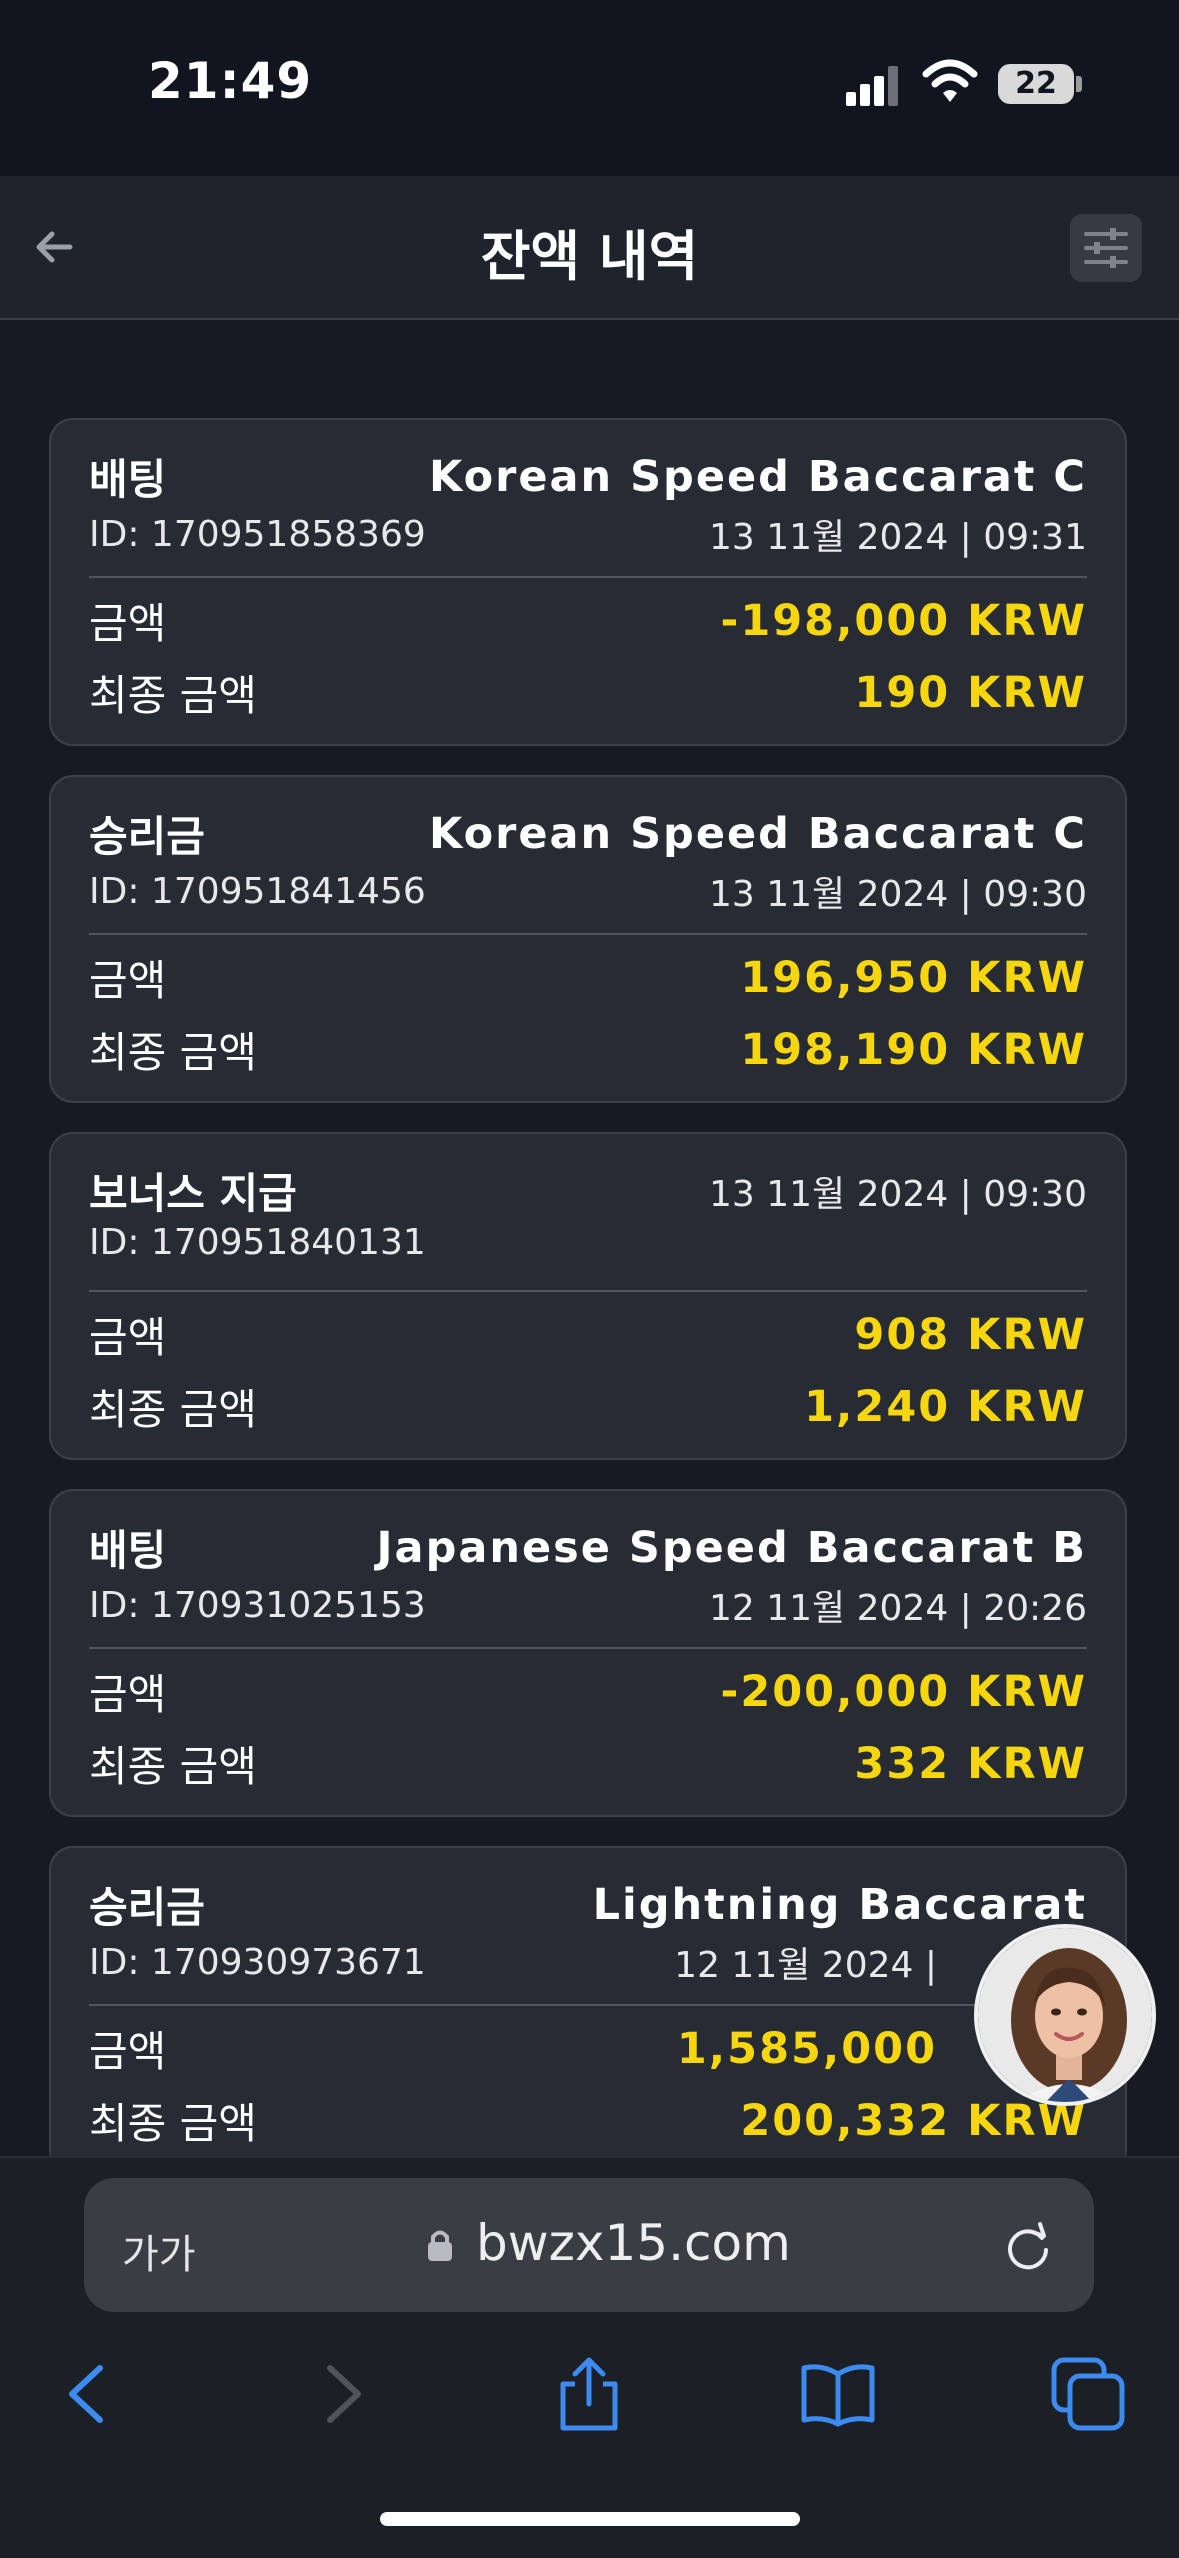  I want to click on address-bar: 가가 bwzx15.com, so click(589, 2245).